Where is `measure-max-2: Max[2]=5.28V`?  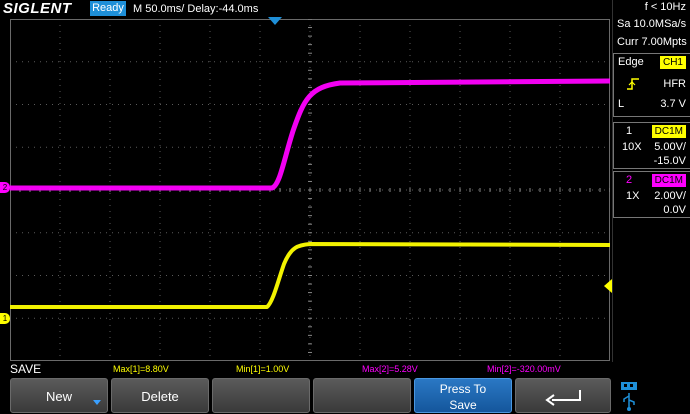 measure-max-2: Max[2]=5.28V is located at coordinates (390, 369).